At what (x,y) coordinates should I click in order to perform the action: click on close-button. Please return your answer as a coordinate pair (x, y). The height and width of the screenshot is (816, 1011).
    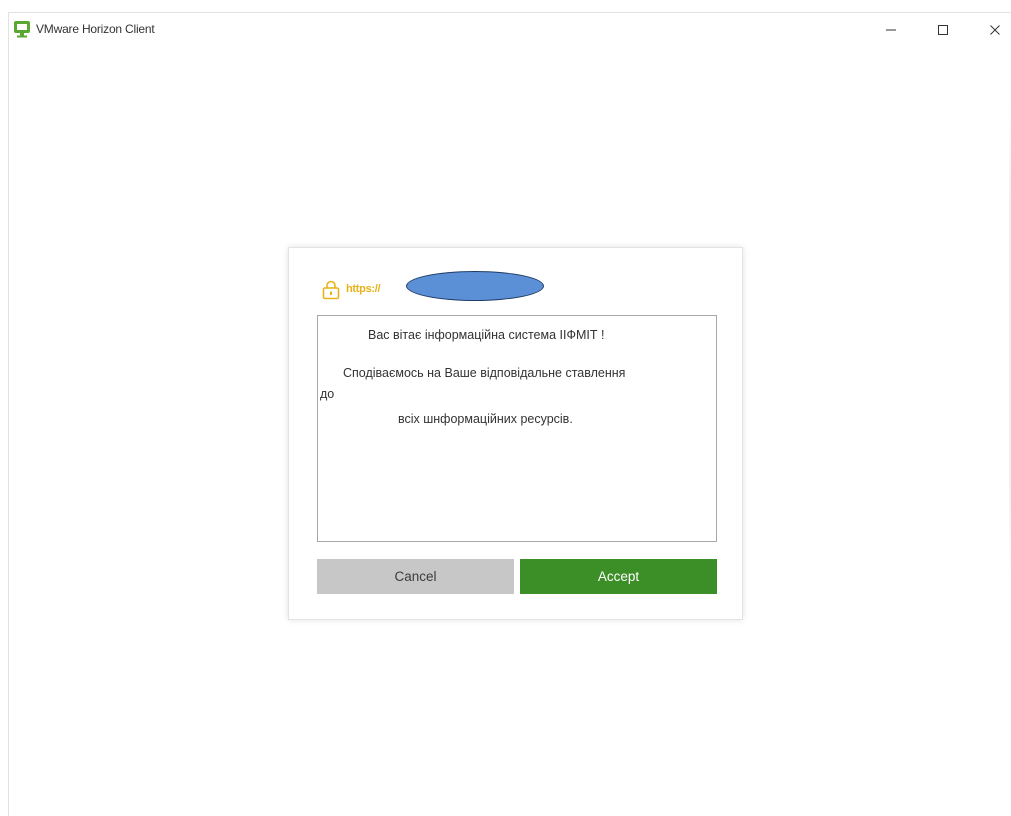
    Looking at the image, I should click on (995, 30).